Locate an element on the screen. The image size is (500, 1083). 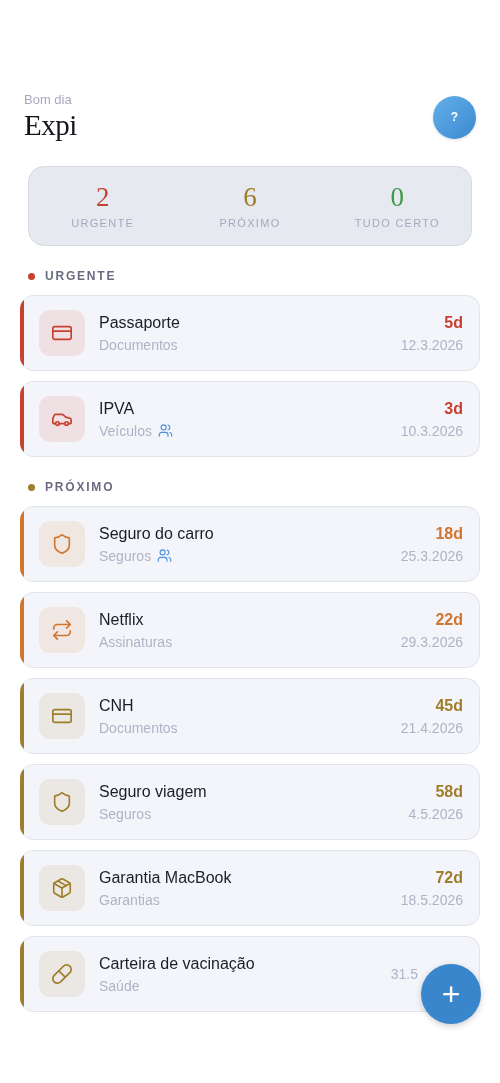
item-category: Veículos is located at coordinates (125, 430).